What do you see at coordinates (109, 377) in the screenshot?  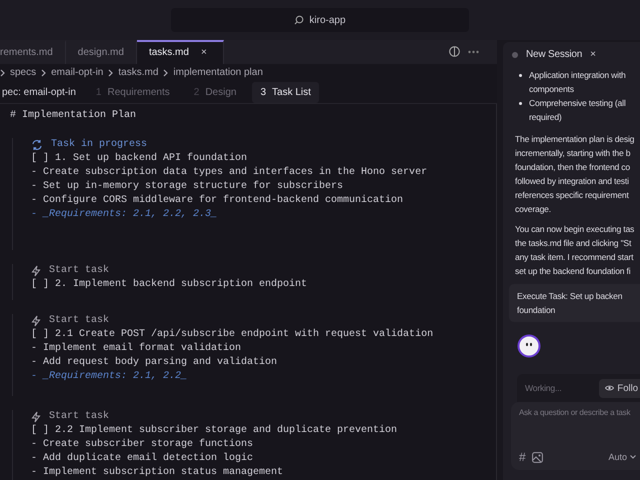 I see `requirements-line: - _Requirements: 2.1, 2.2_` at bounding box center [109, 377].